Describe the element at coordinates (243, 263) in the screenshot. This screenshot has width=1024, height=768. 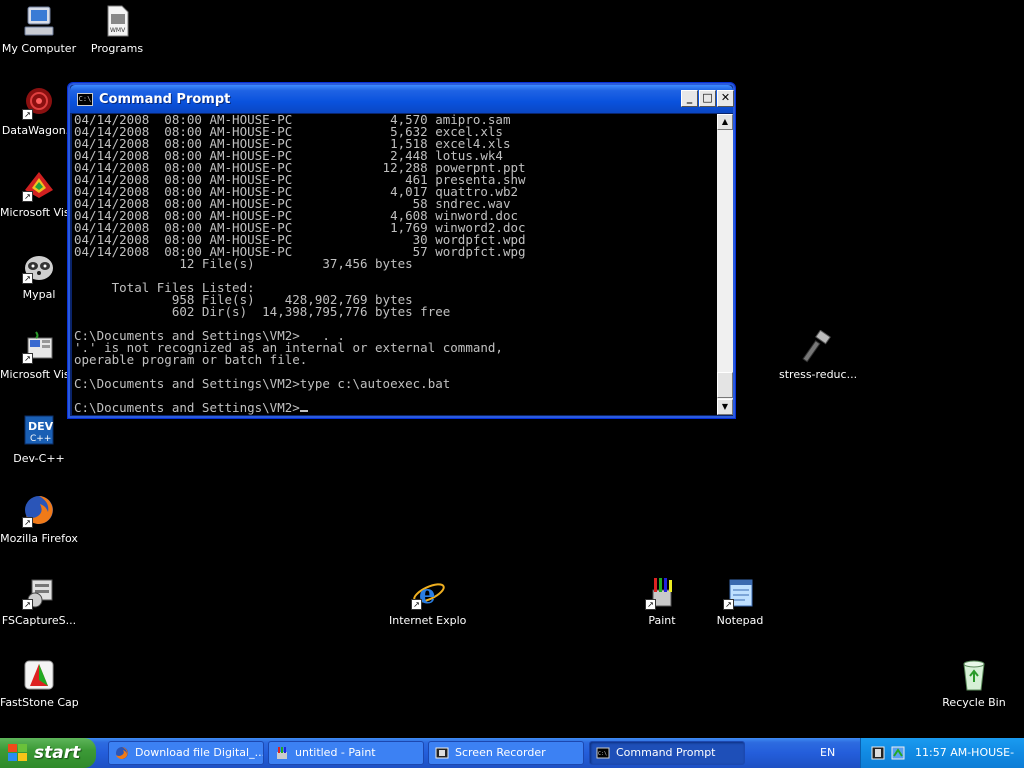
I see `console-line: 12 File(s) 37,456 bytes` at that location.